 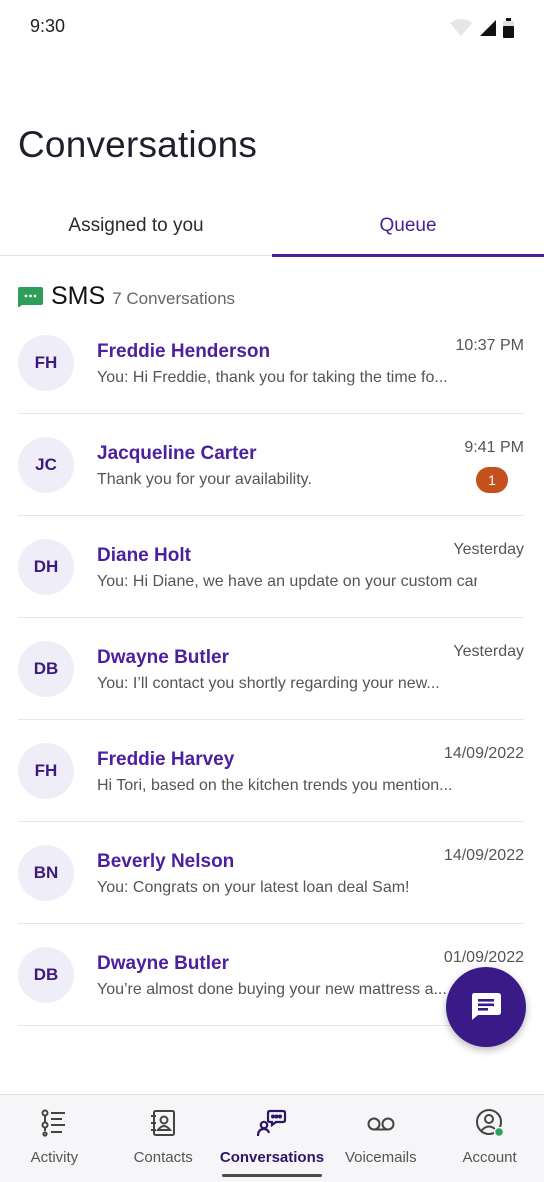 I want to click on tab-assigned-to-you: Assigned to you, so click(x=136, y=226).